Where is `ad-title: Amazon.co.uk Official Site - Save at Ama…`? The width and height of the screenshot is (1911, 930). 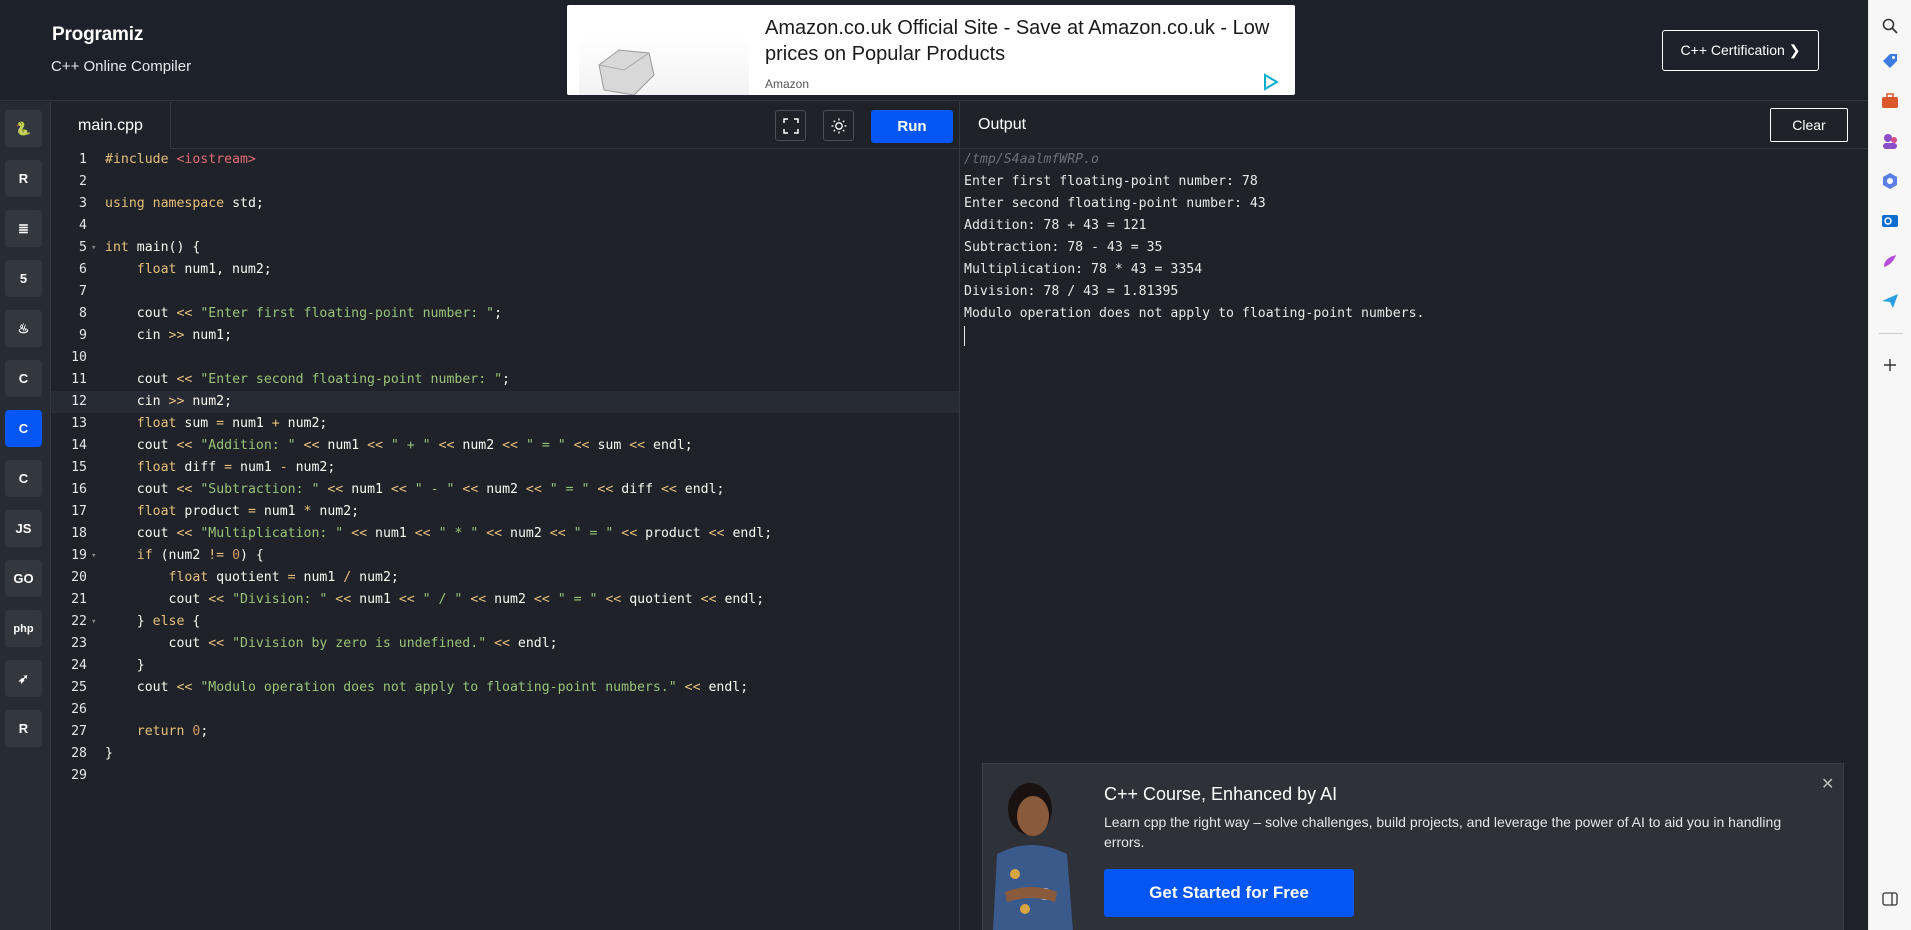 ad-title: Amazon.co.uk Official Site - Save at Ama… is located at coordinates (1025, 41).